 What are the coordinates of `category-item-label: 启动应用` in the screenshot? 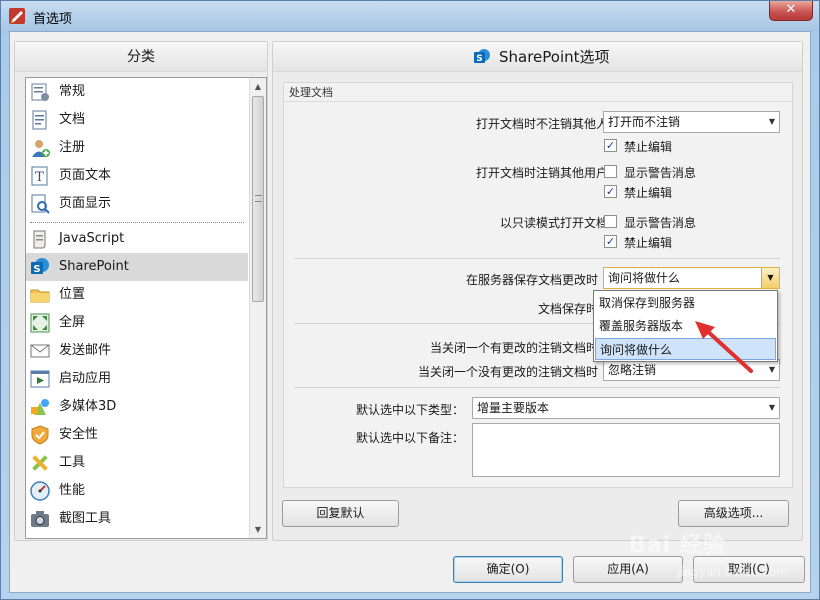 It's located at (85, 378).